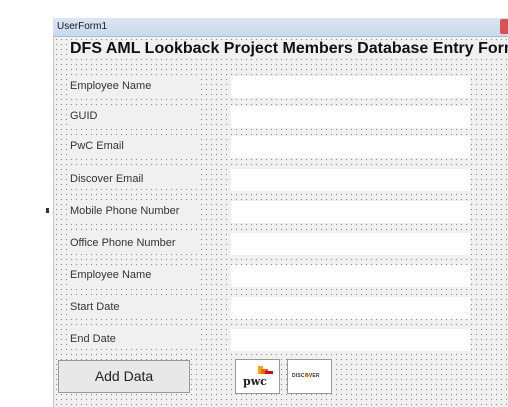  Describe the element at coordinates (350, 117) in the screenshot. I see `guid-input` at that location.